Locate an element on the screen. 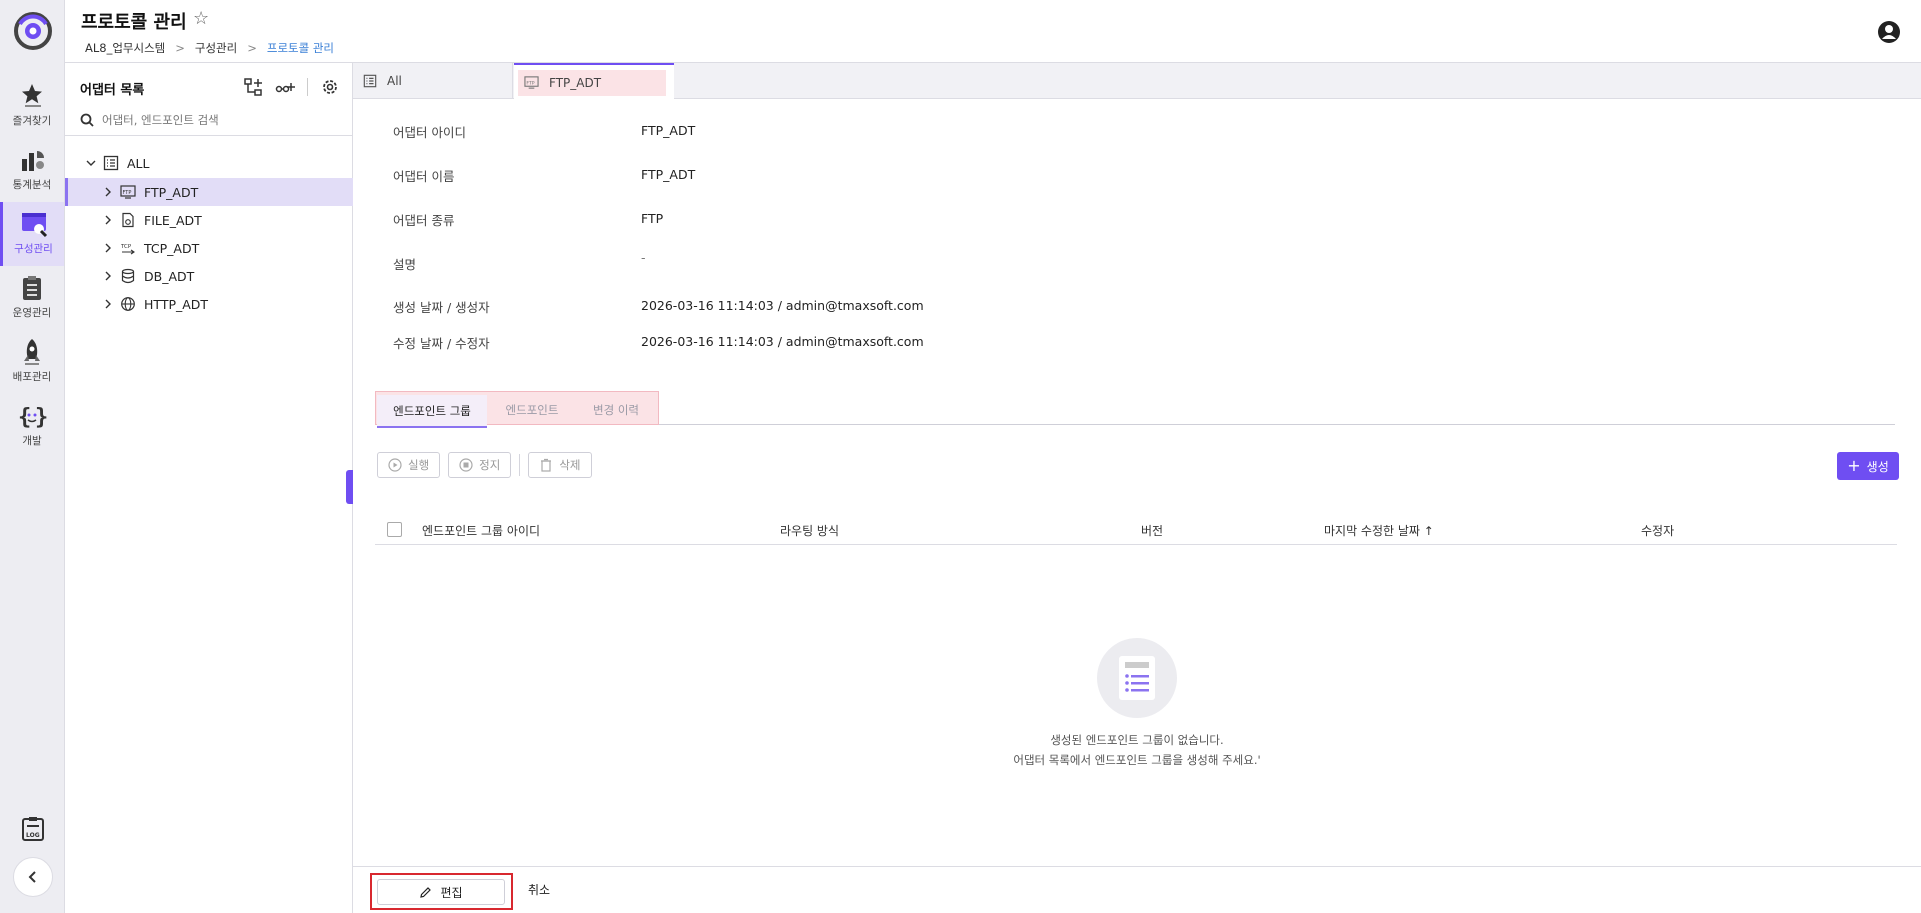  tree-node-file-adt: FILE_ADT is located at coordinates (209, 220).